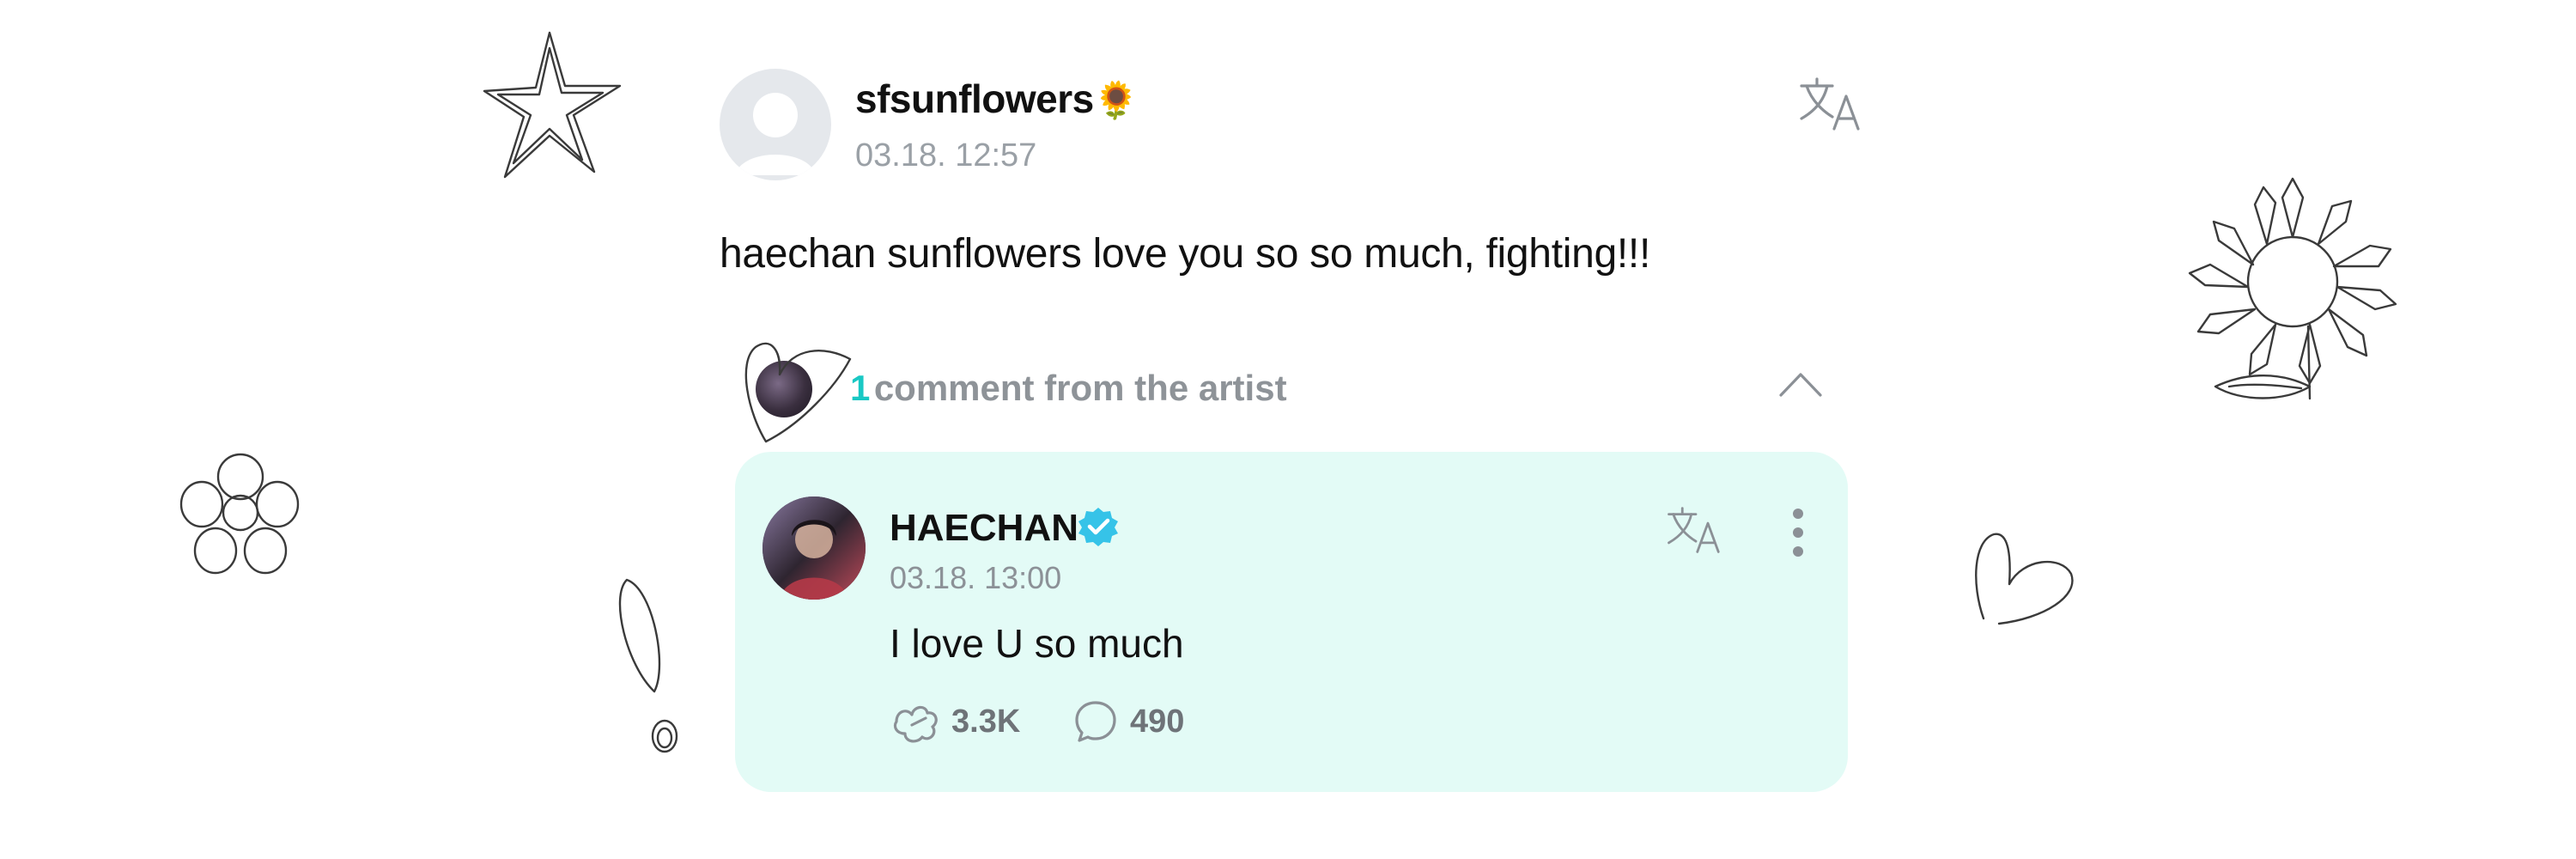 This screenshot has width=2576, height=859. What do you see at coordinates (986, 722) in the screenshot?
I see `like-count: 3.3K` at bounding box center [986, 722].